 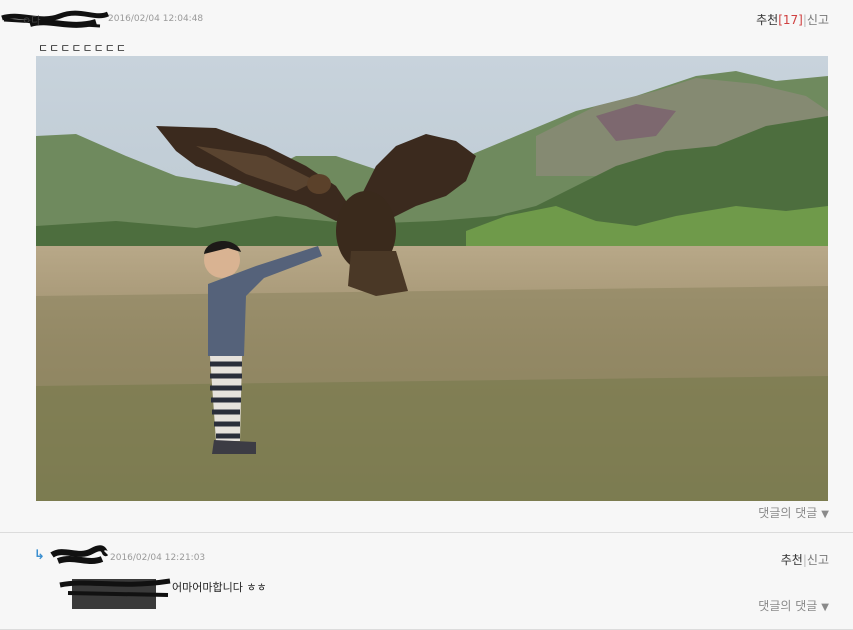 I want to click on recommend-label: 추천, so click(x=767, y=20).